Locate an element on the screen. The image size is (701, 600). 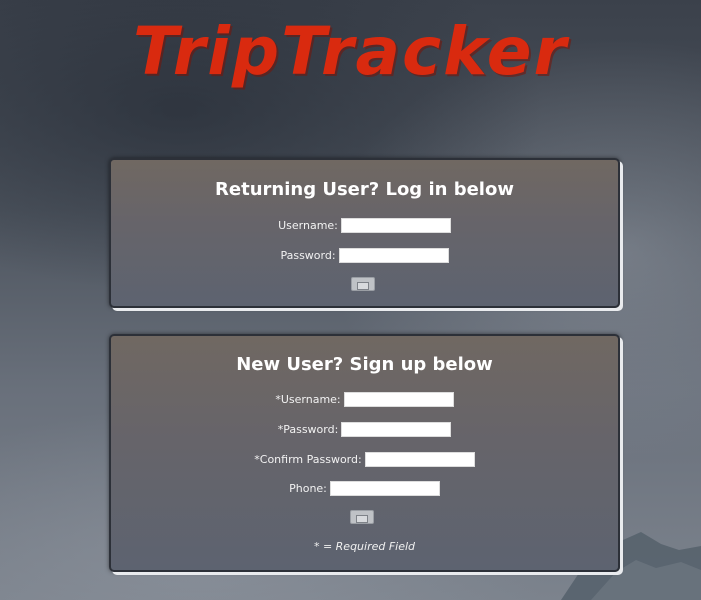
signup-phone-row: Phone: is located at coordinates (364, 488).